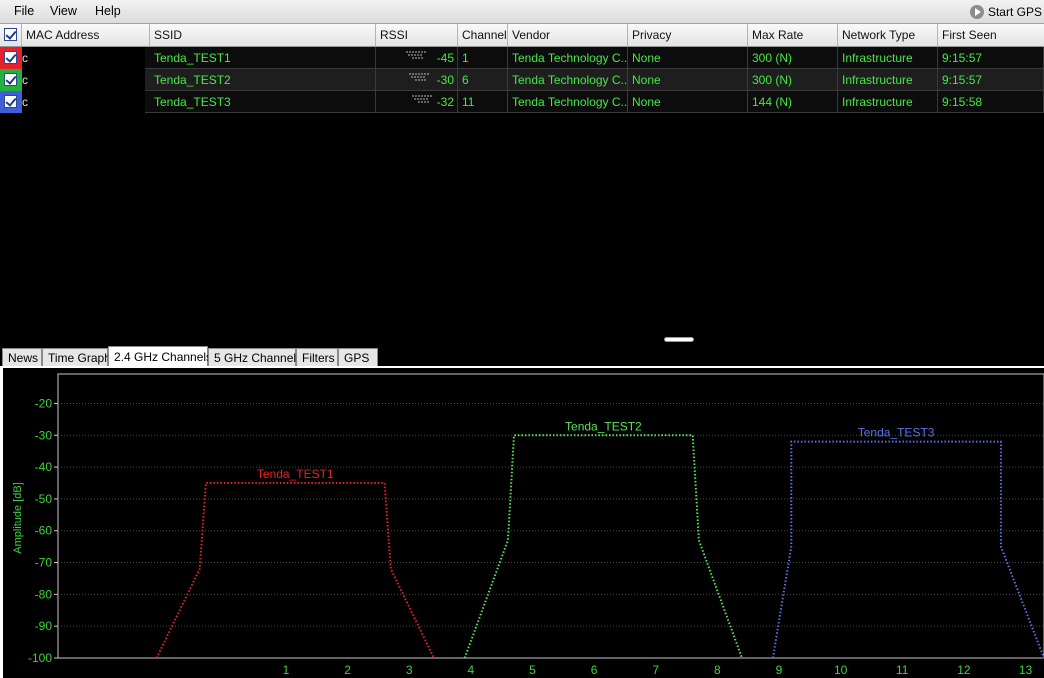 Image resolution: width=1044 pixels, height=678 pixels. Describe the element at coordinates (991, 102) in the screenshot. I see `cell-first-seen: 9:15:58` at that location.